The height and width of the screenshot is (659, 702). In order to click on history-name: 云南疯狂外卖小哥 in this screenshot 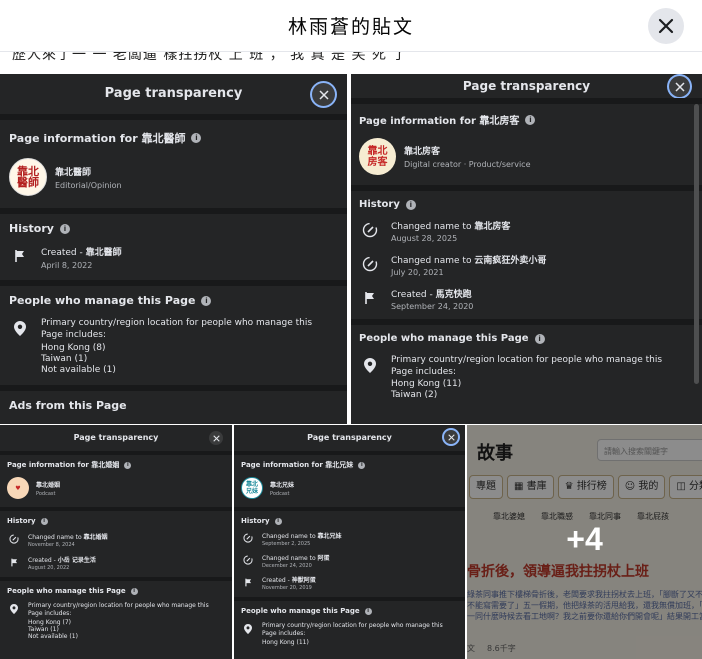, I will do `click(510, 261)`.